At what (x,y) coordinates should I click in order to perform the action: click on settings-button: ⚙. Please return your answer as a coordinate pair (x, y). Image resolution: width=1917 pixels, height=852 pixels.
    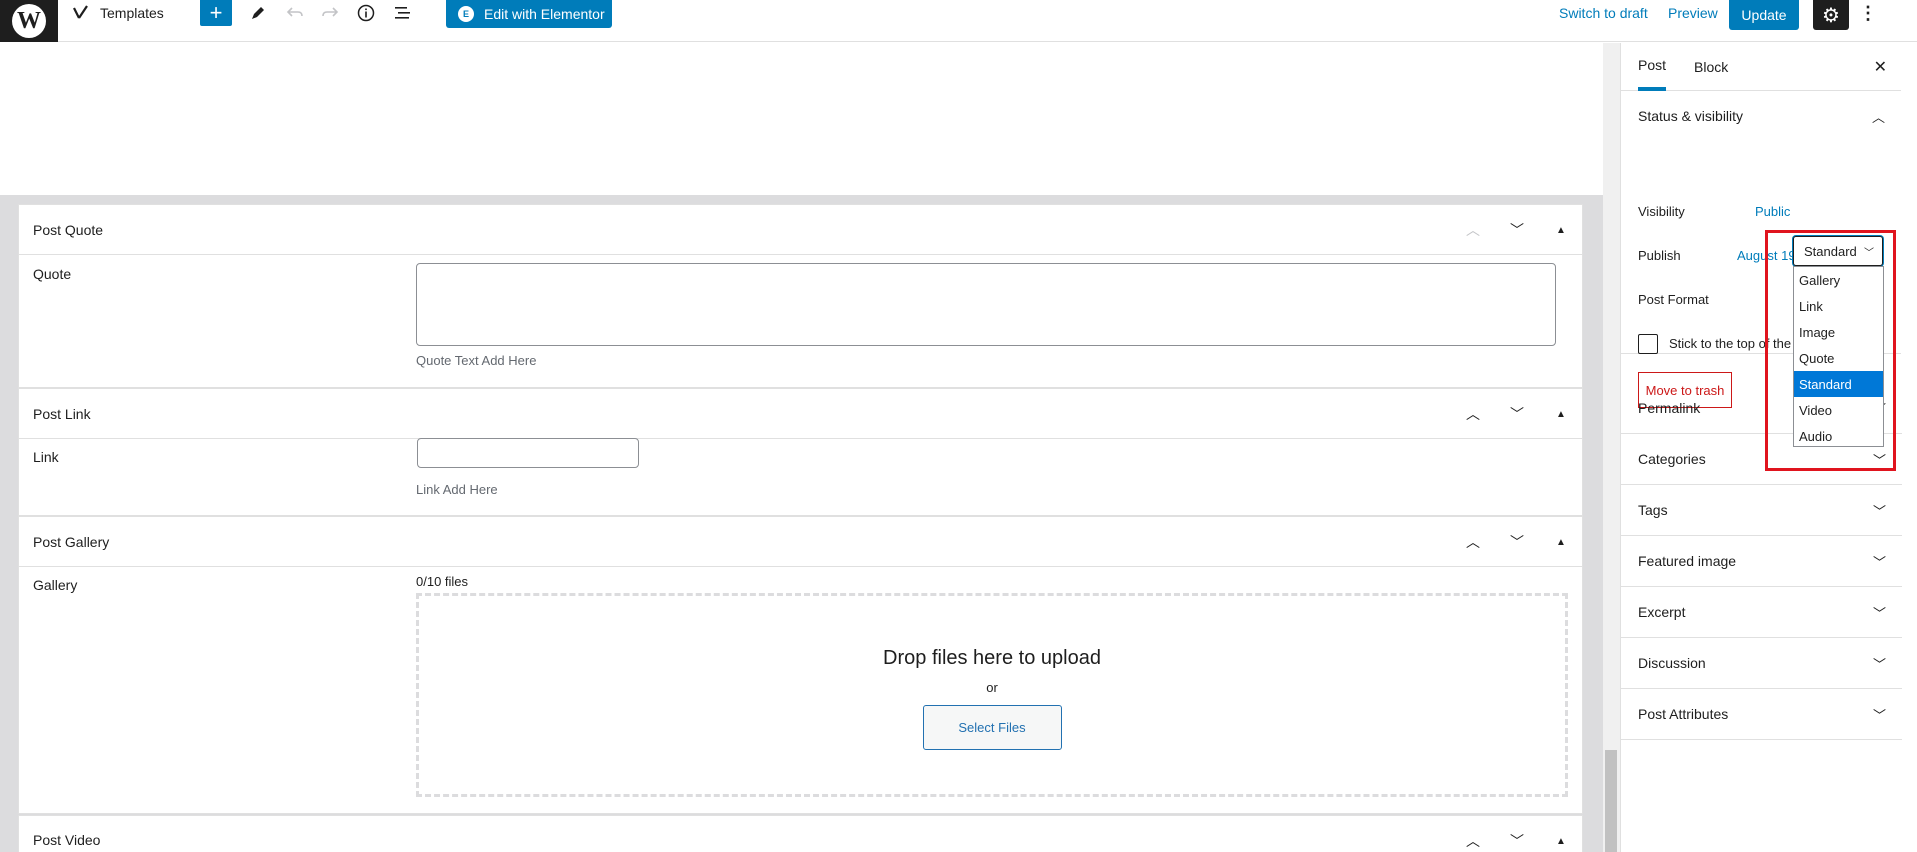
    Looking at the image, I should click on (1831, 15).